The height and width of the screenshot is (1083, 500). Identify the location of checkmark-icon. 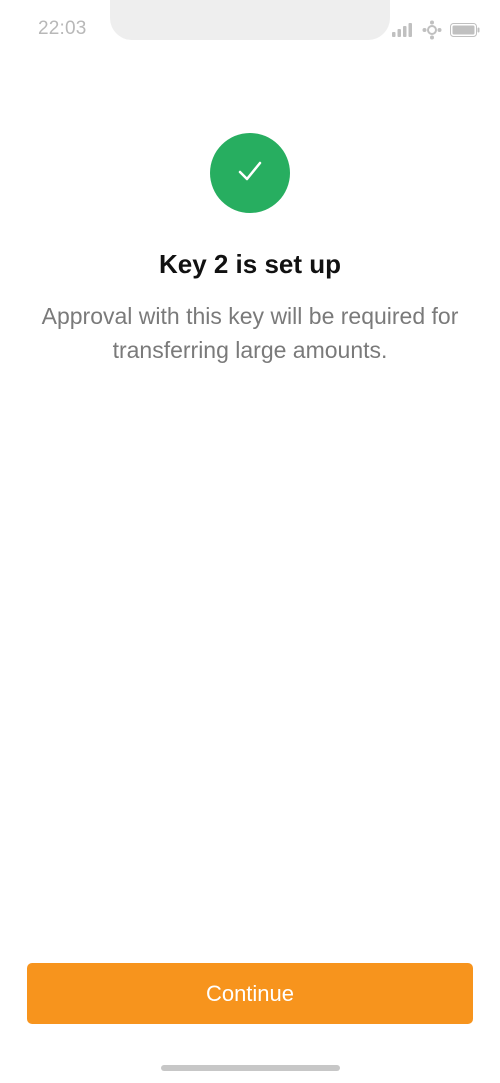
(250, 173).